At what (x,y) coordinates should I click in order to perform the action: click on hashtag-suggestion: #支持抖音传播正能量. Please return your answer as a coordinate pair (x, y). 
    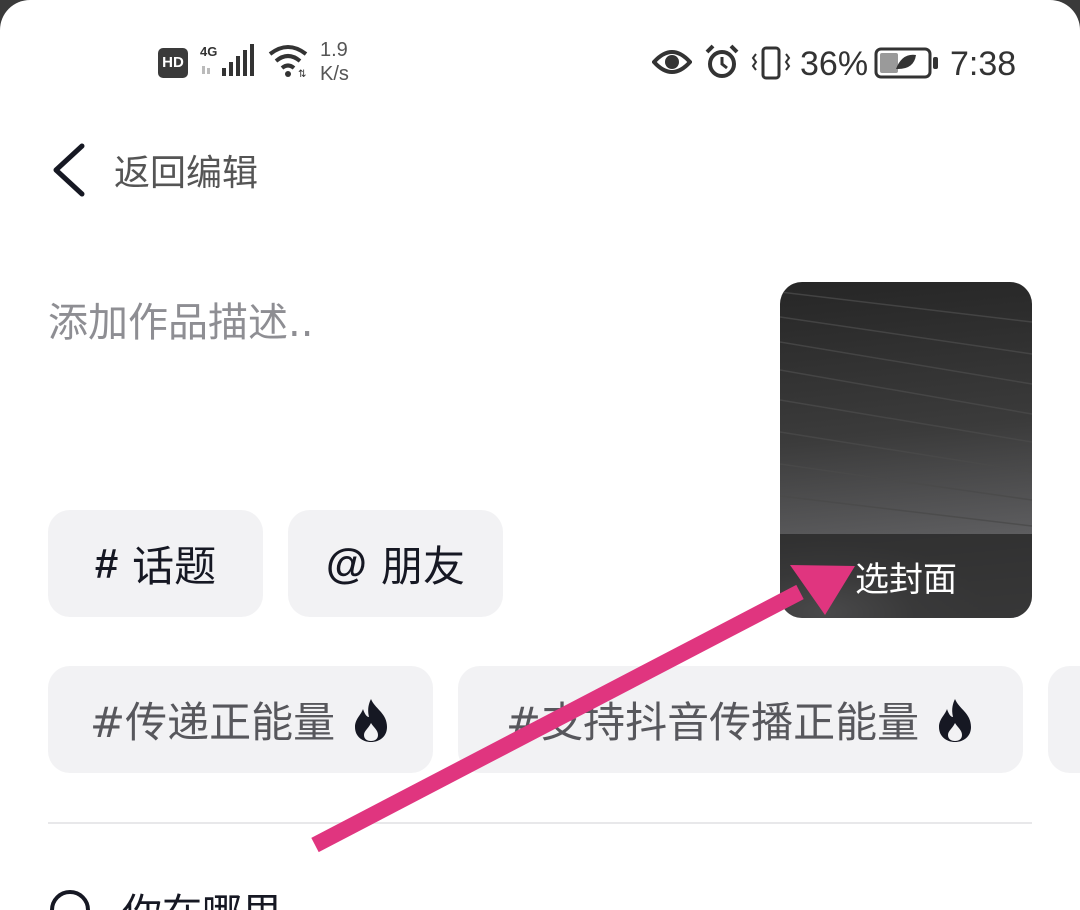
    Looking at the image, I should click on (740, 719).